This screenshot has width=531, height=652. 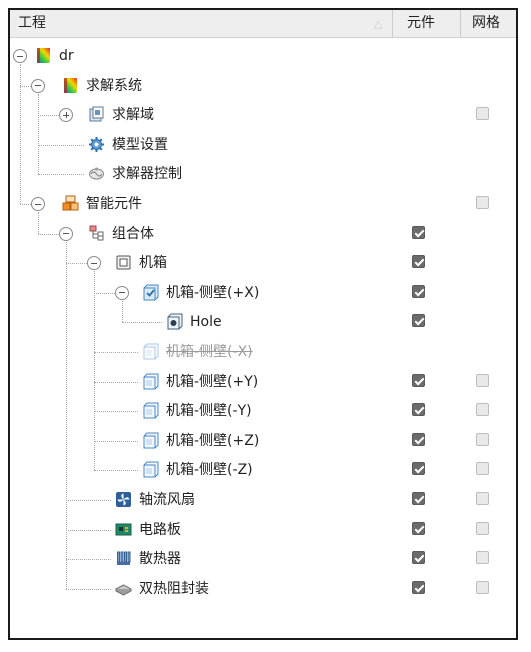 What do you see at coordinates (174, 321) in the screenshot?
I see `hole-icon` at bounding box center [174, 321].